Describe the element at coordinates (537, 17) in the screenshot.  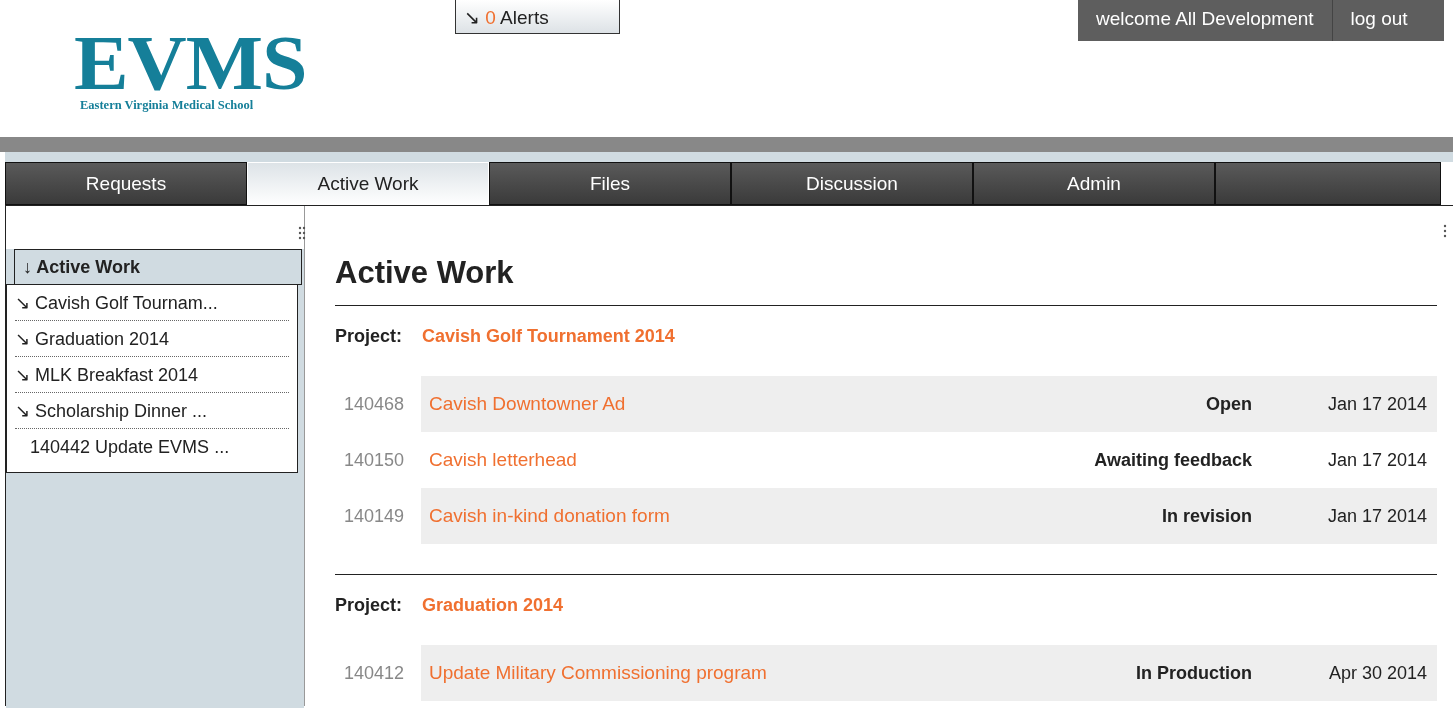
I see `alerts-button: ↘ 0 Alerts` at that location.